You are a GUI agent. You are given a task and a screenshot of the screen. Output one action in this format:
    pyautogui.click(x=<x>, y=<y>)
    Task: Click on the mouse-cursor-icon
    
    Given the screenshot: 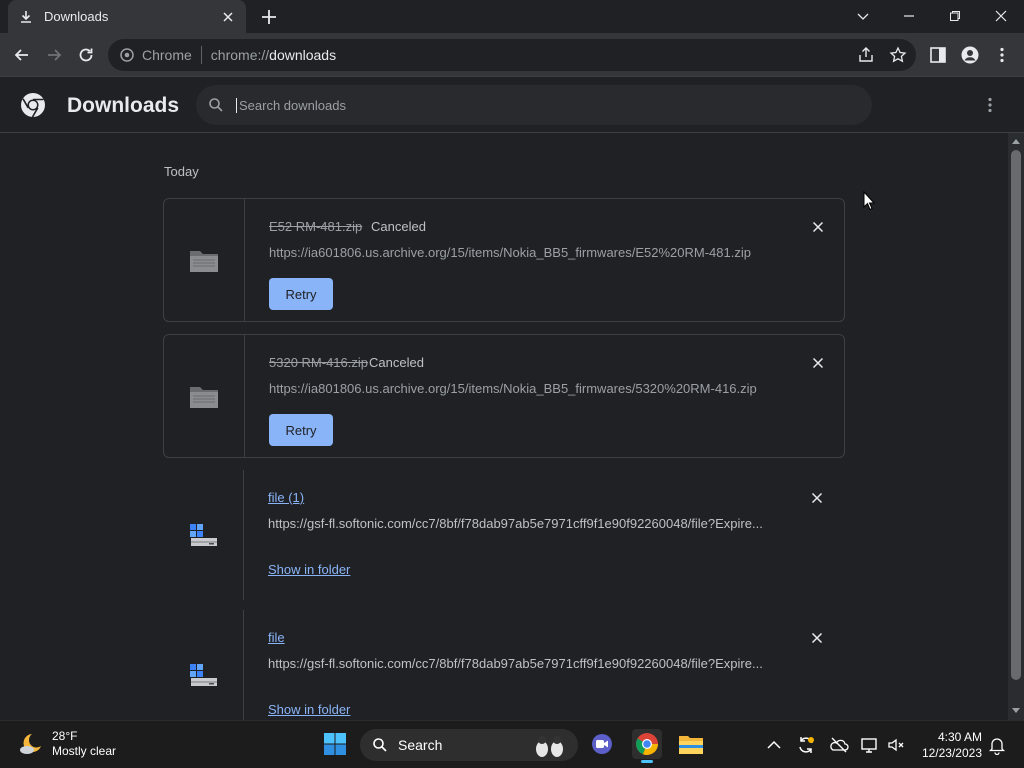 What is the action you would take?
    pyautogui.click(x=869, y=201)
    